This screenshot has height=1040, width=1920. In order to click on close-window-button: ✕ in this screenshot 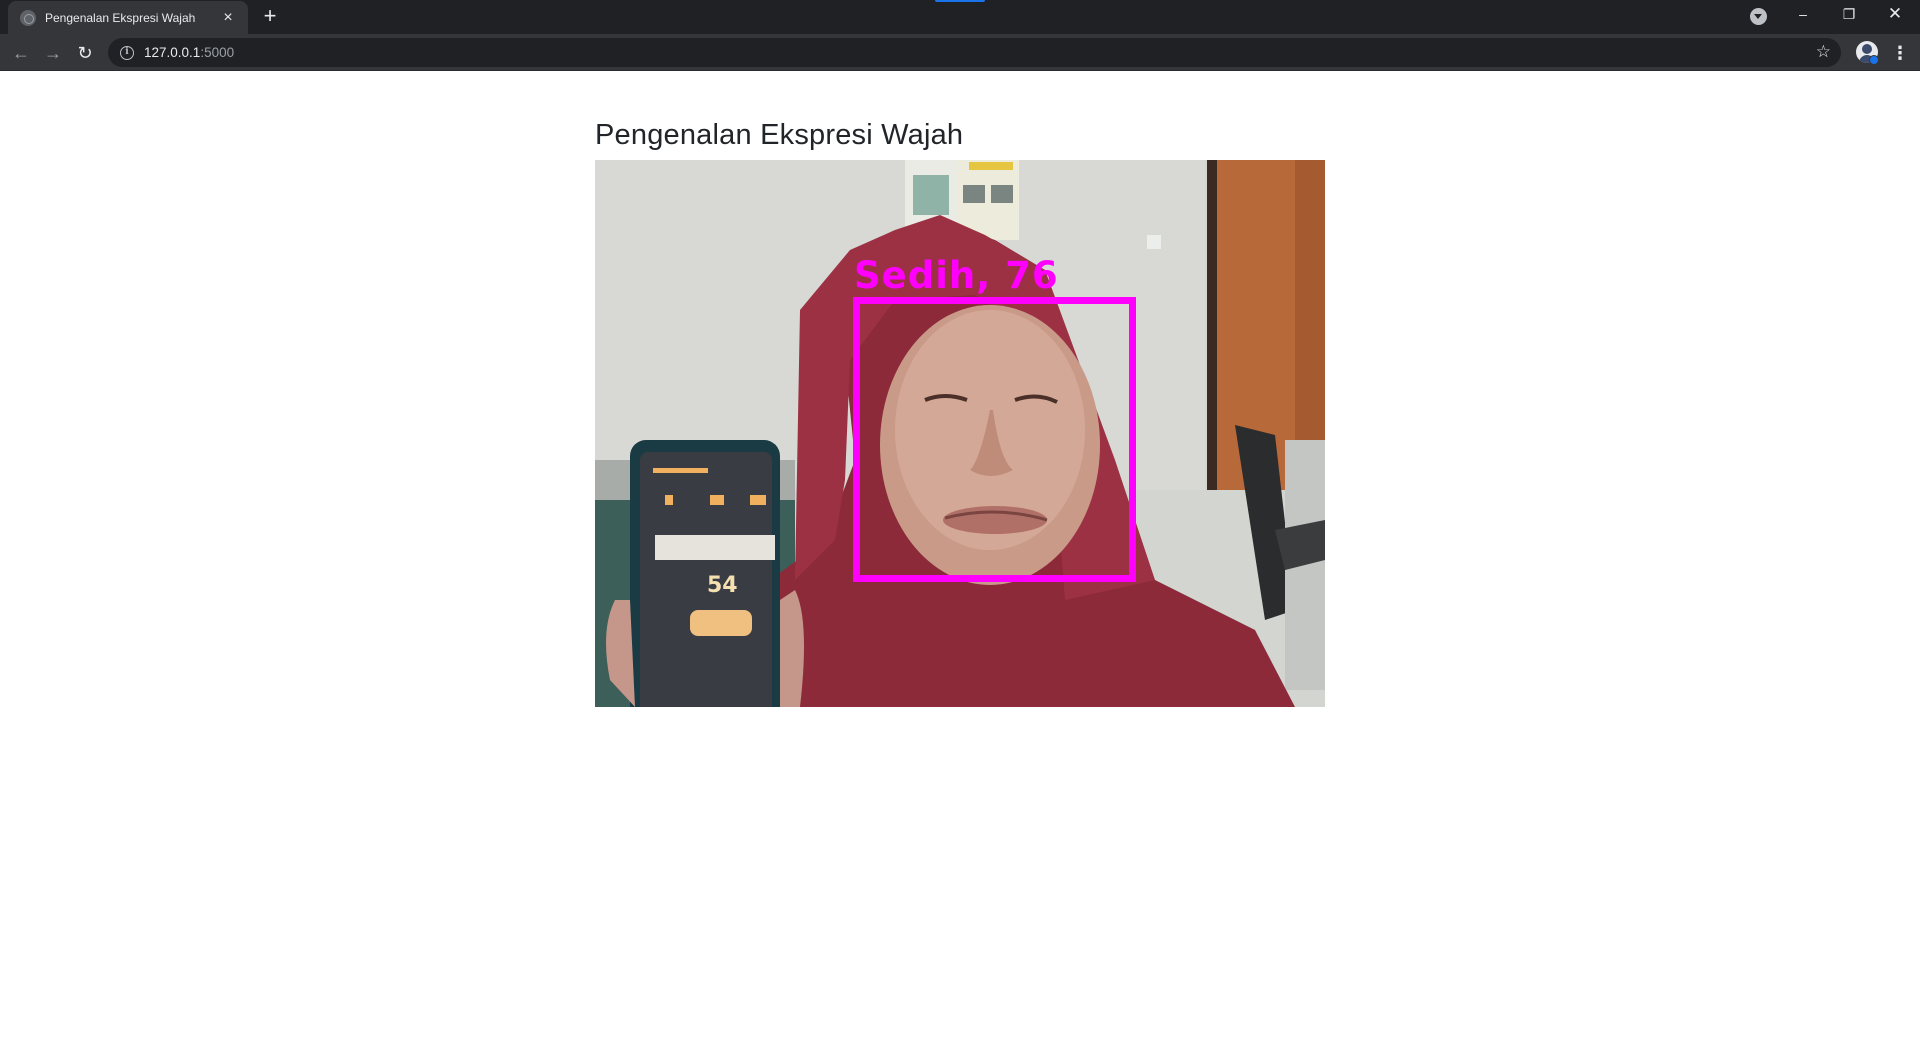, I will do `click(1895, 15)`.